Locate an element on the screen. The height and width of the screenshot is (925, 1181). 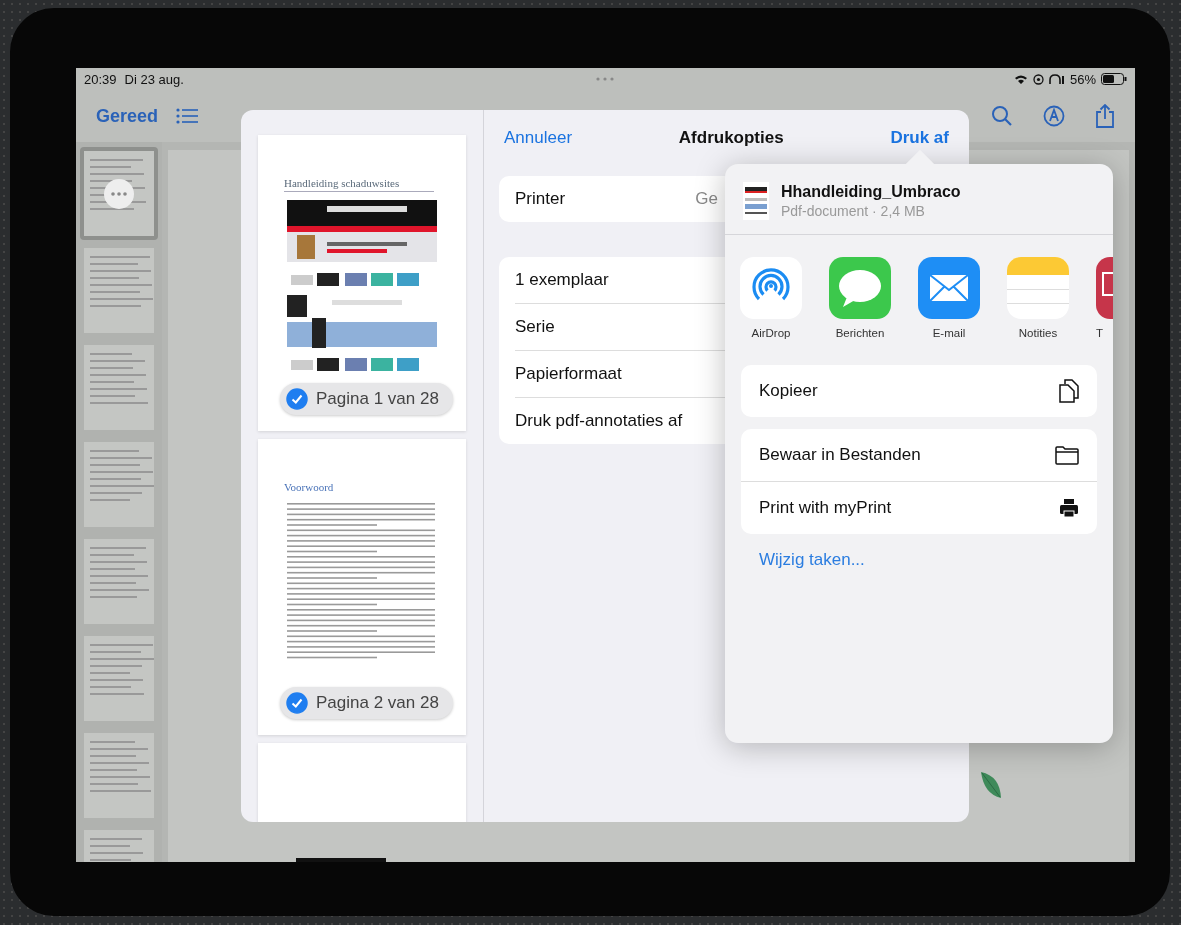
share-app: Berichten is located at coordinates (860, 305).